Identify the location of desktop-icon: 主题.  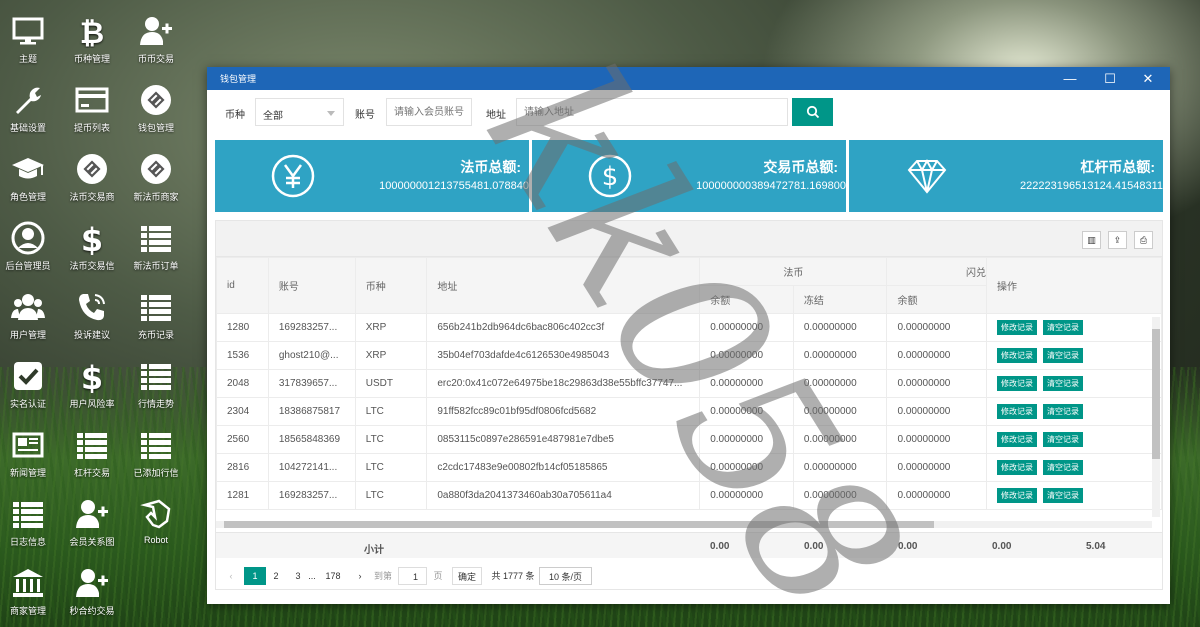
(30, 39).